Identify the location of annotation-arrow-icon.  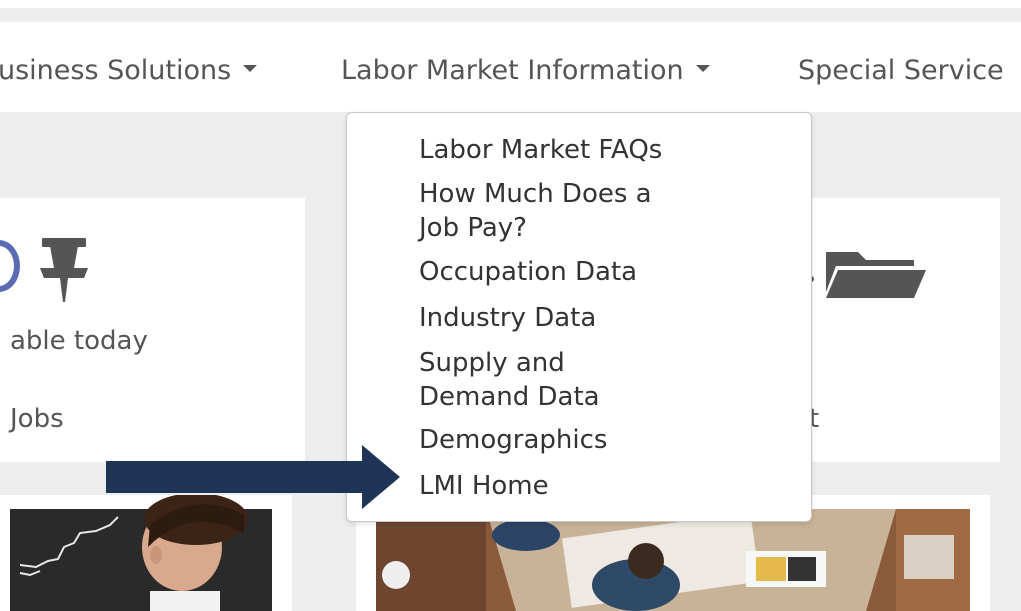
(253, 477).